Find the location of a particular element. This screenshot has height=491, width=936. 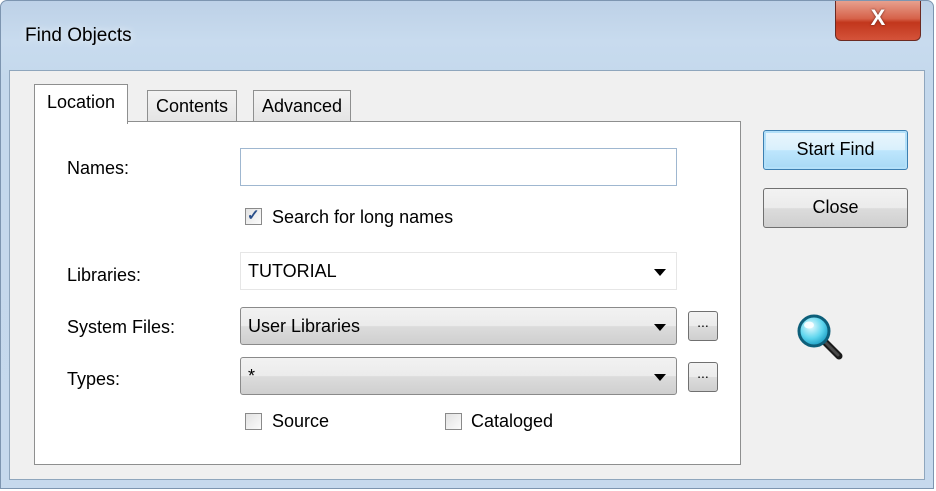

types-value: * is located at coordinates (252, 376).